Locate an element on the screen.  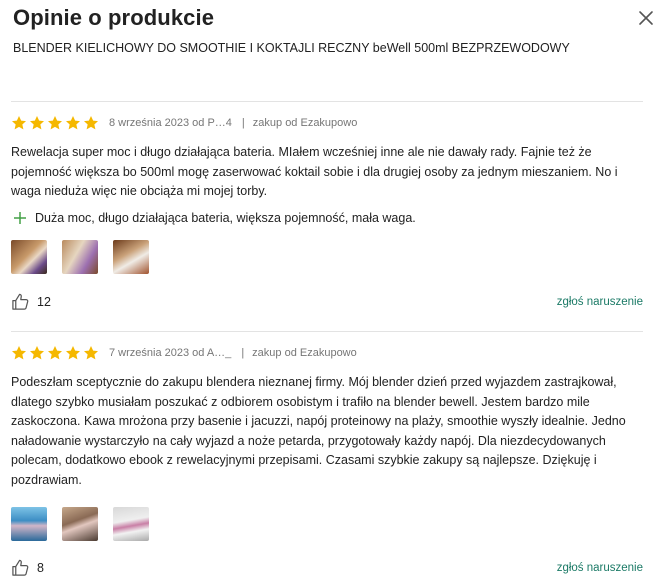
review-date-author: 7 września 2023 od A…_ is located at coordinates (170, 353).